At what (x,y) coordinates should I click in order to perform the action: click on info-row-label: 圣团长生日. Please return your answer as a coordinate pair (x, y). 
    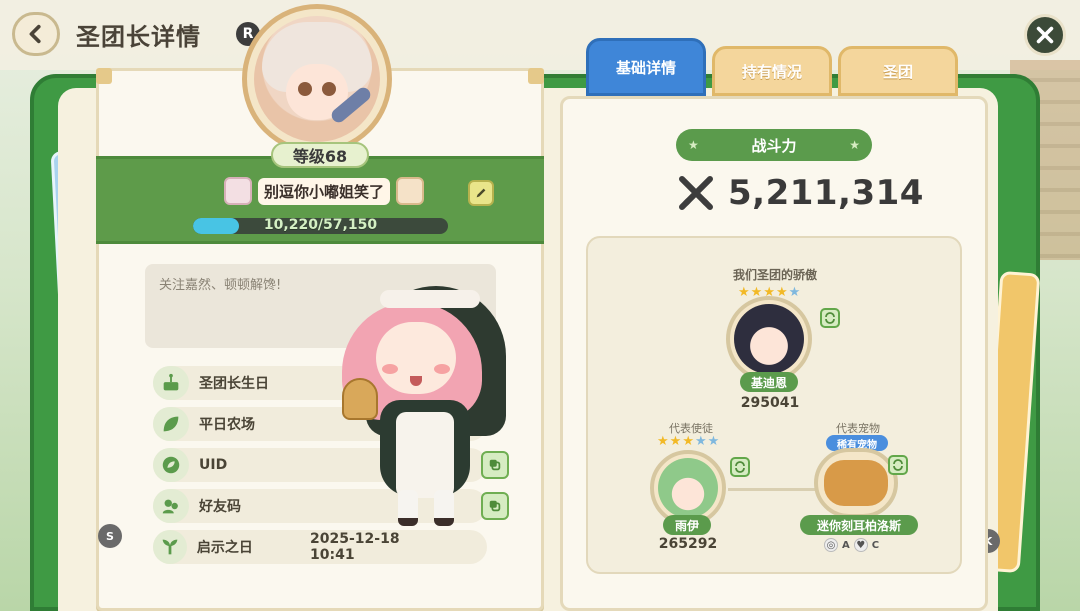
    Looking at the image, I should click on (234, 384).